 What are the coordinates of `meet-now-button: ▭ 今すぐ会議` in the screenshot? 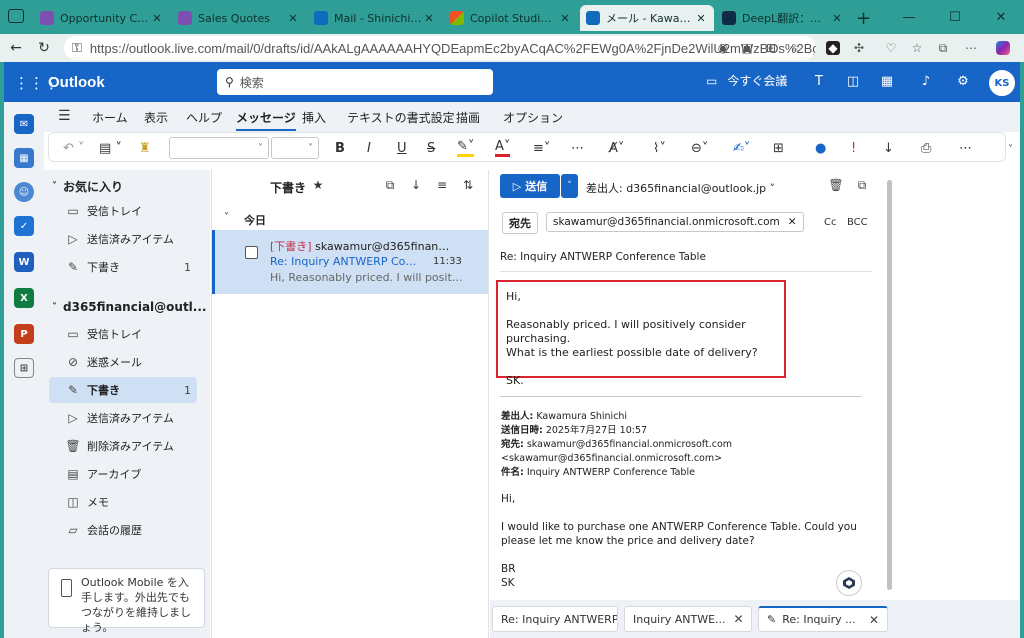 It's located at (746, 80).